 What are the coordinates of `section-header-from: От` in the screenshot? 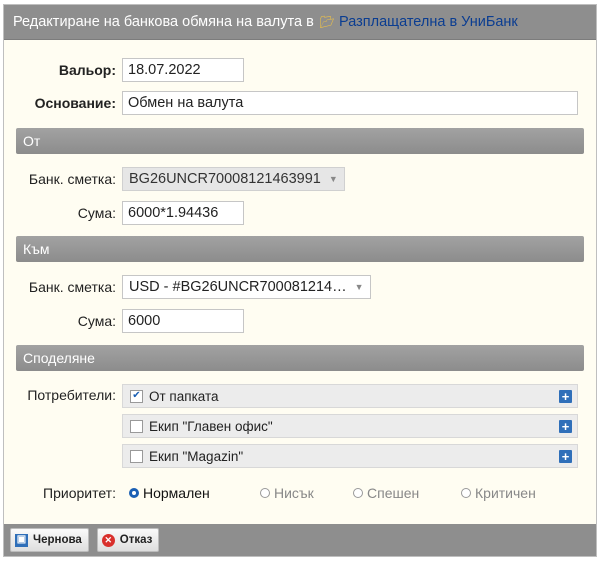 It's located at (300, 141).